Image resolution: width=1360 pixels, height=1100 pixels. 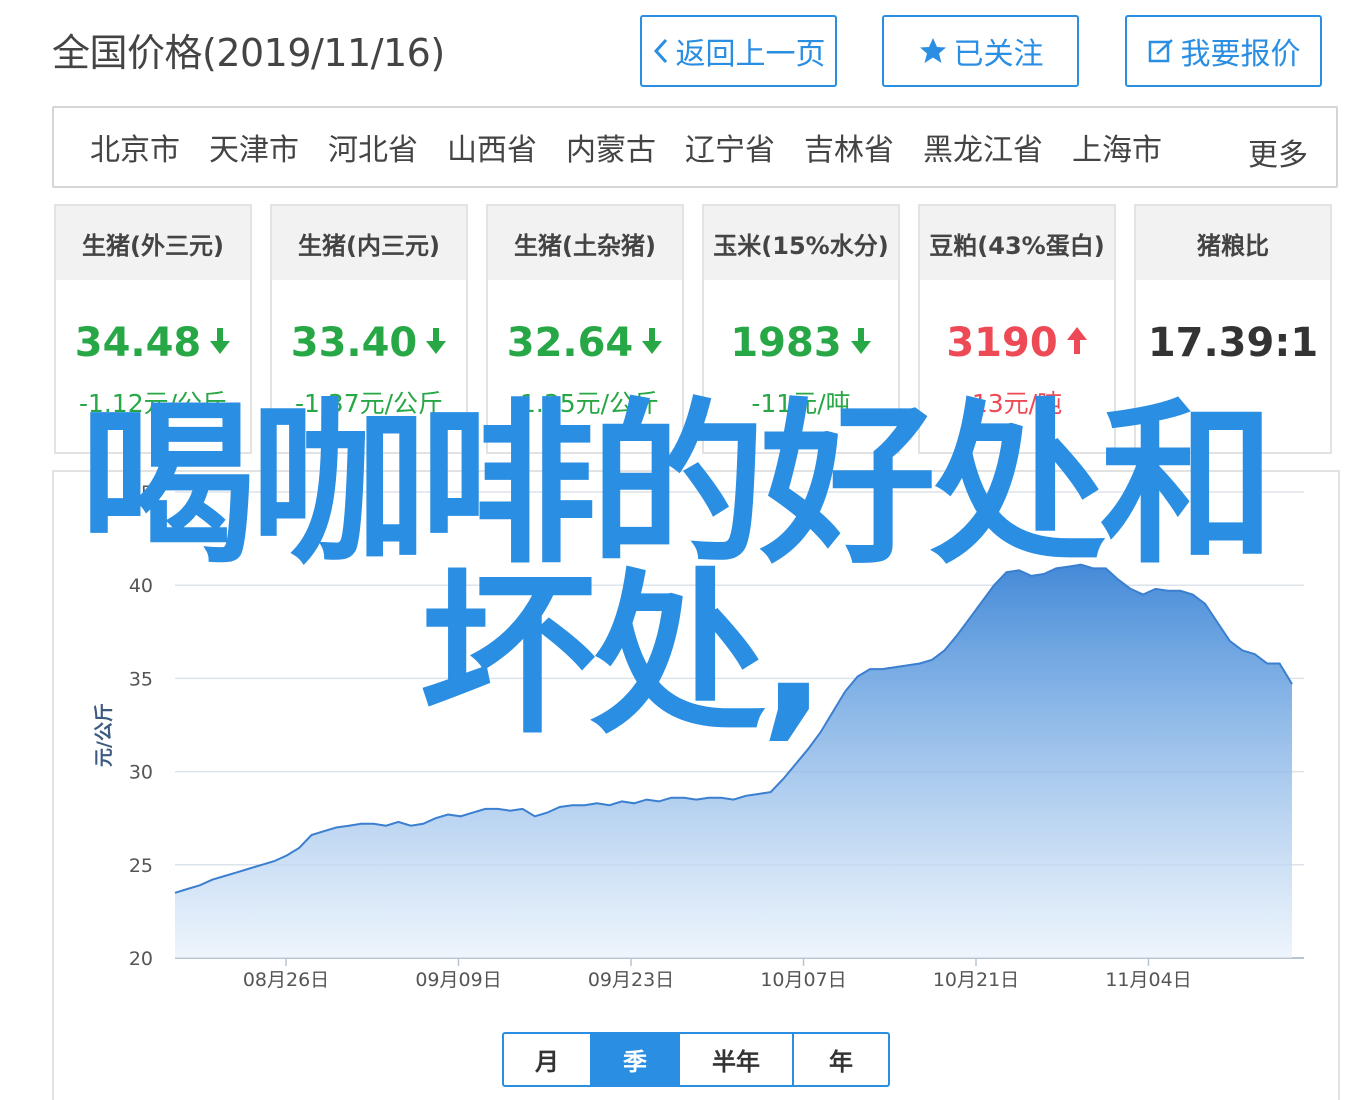 What do you see at coordinates (1161, 51) in the screenshot?
I see `edit-icon` at bounding box center [1161, 51].